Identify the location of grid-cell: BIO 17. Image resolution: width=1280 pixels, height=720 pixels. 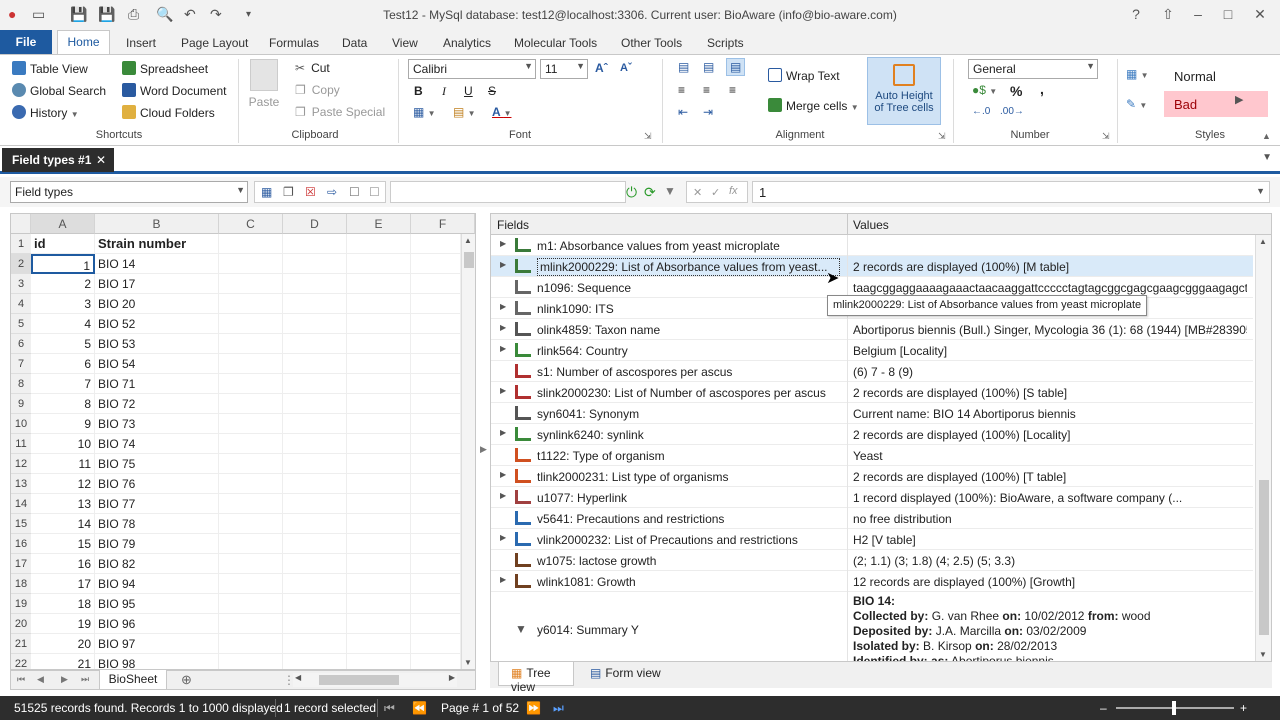
(157, 284).